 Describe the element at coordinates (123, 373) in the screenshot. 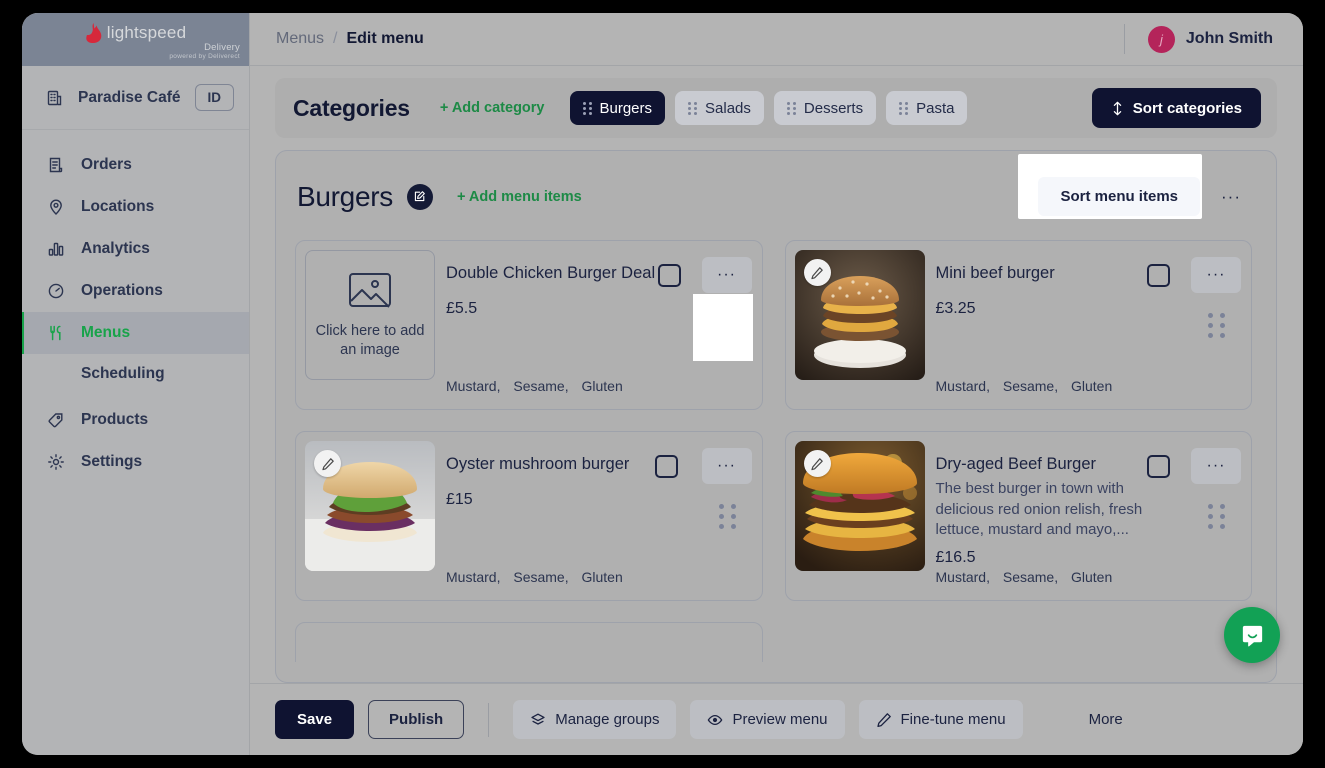

I see `sidebar-item-label: Scheduling` at that location.